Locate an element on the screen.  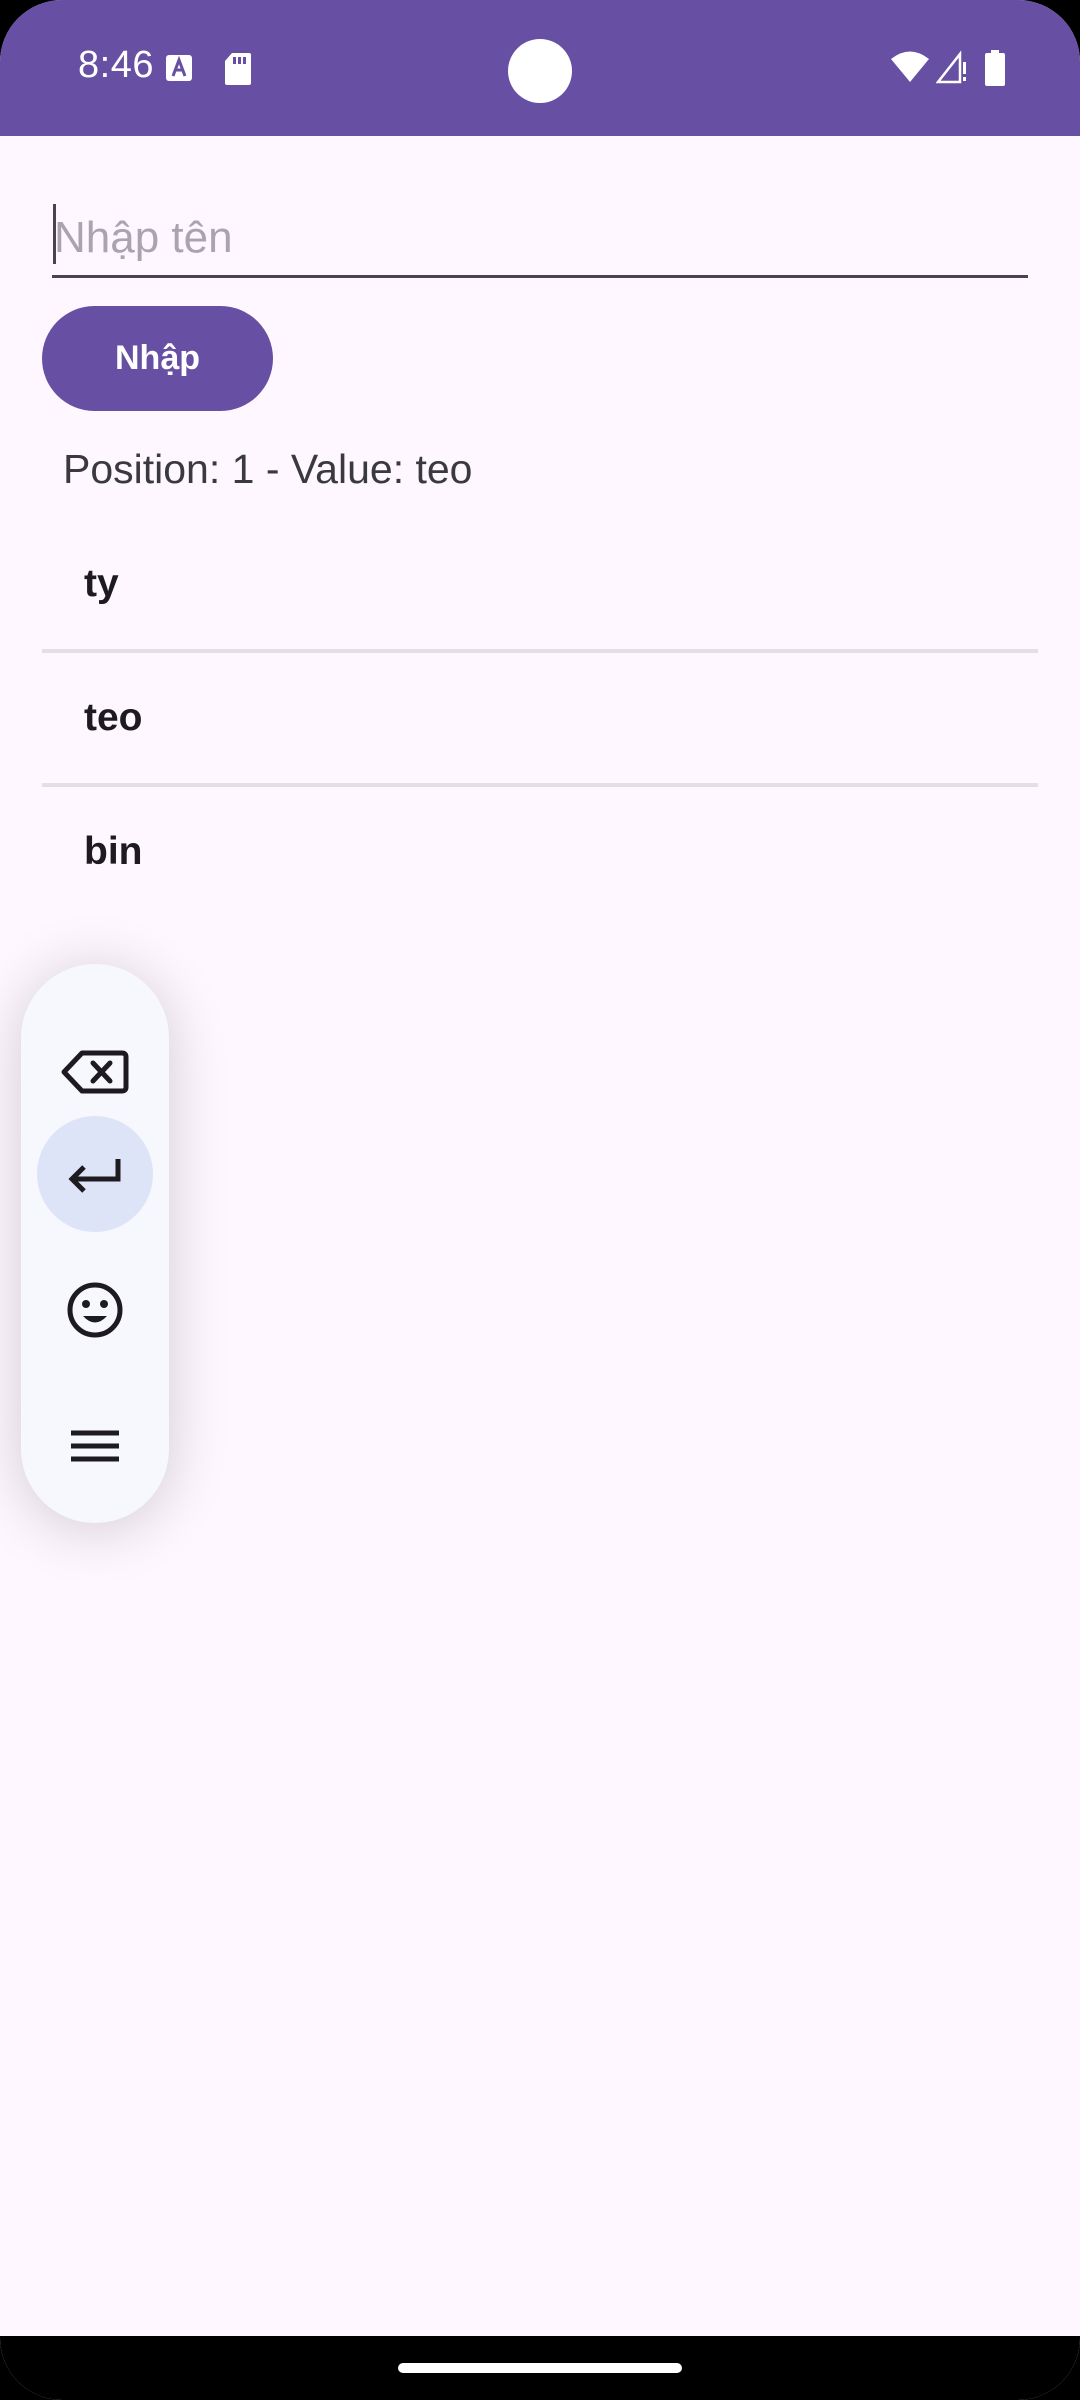
camera-cutout is located at coordinates (540, 71).